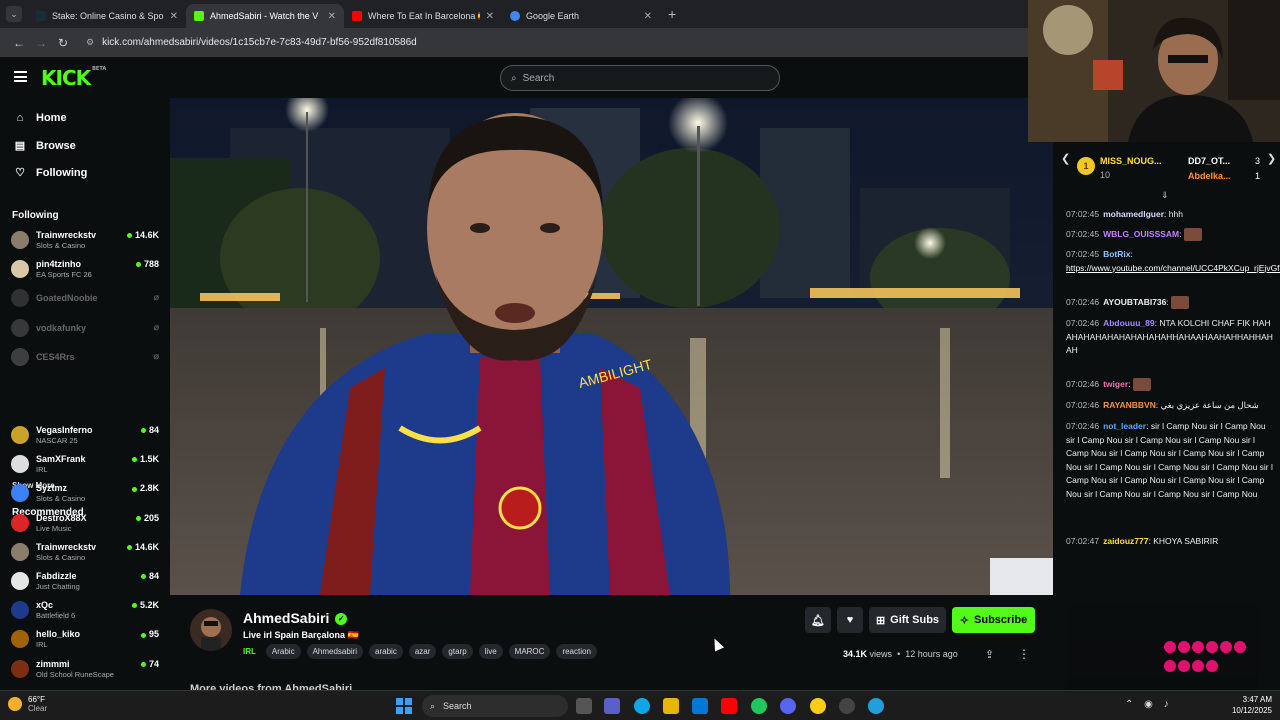  Describe the element at coordinates (1258, 161) in the screenshot. I see `leader-second-count: 3` at that location.